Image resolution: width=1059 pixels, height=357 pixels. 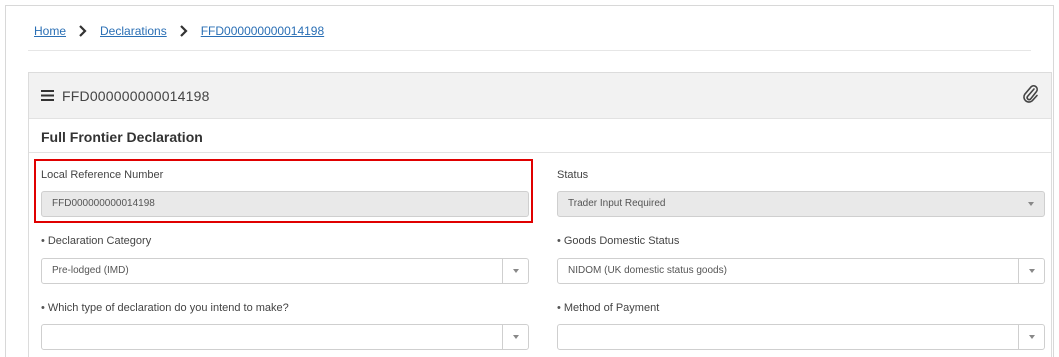 What do you see at coordinates (801, 204) in the screenshot?
I see `status-select: Trader Input Required` at bounding box center [801, 204].